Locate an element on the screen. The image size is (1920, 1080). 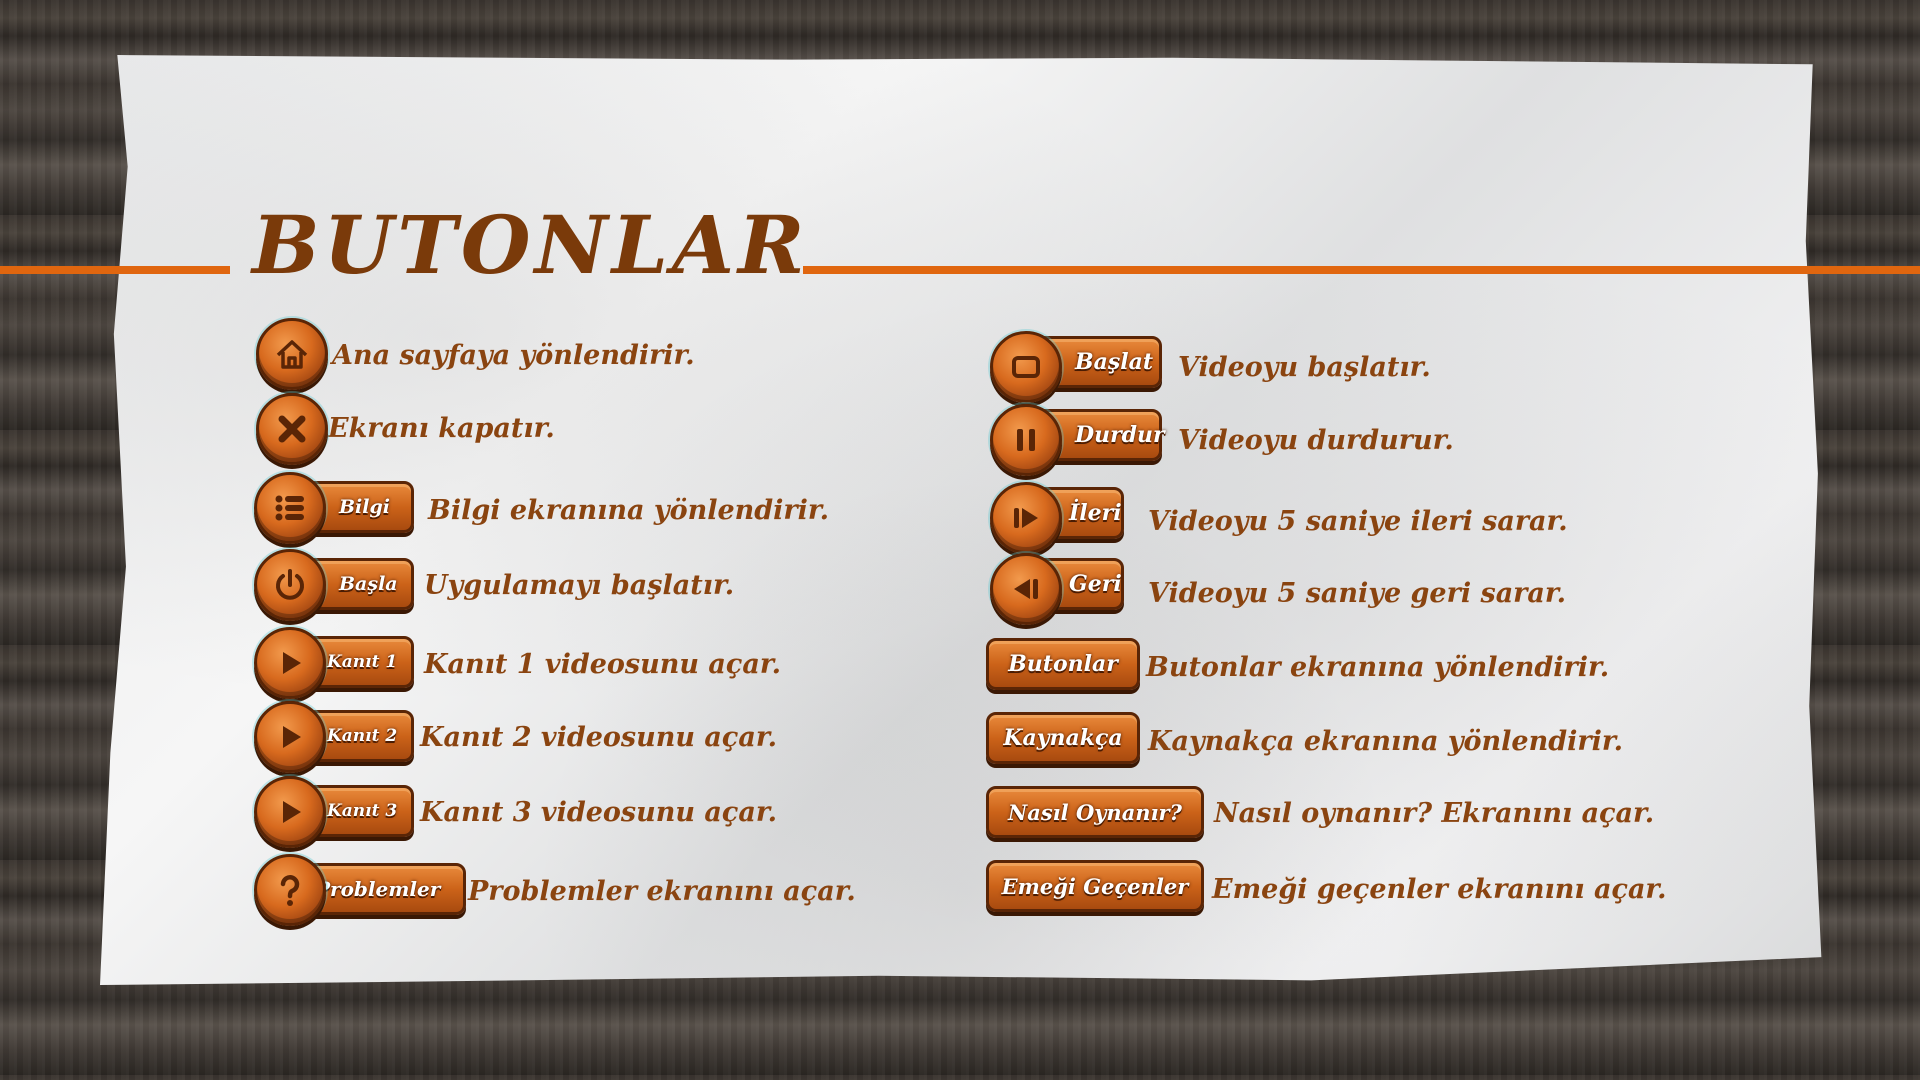
buttons-screen-description: Butonlar ekranına yönlendirir. is located at coordinates (1378, 667).